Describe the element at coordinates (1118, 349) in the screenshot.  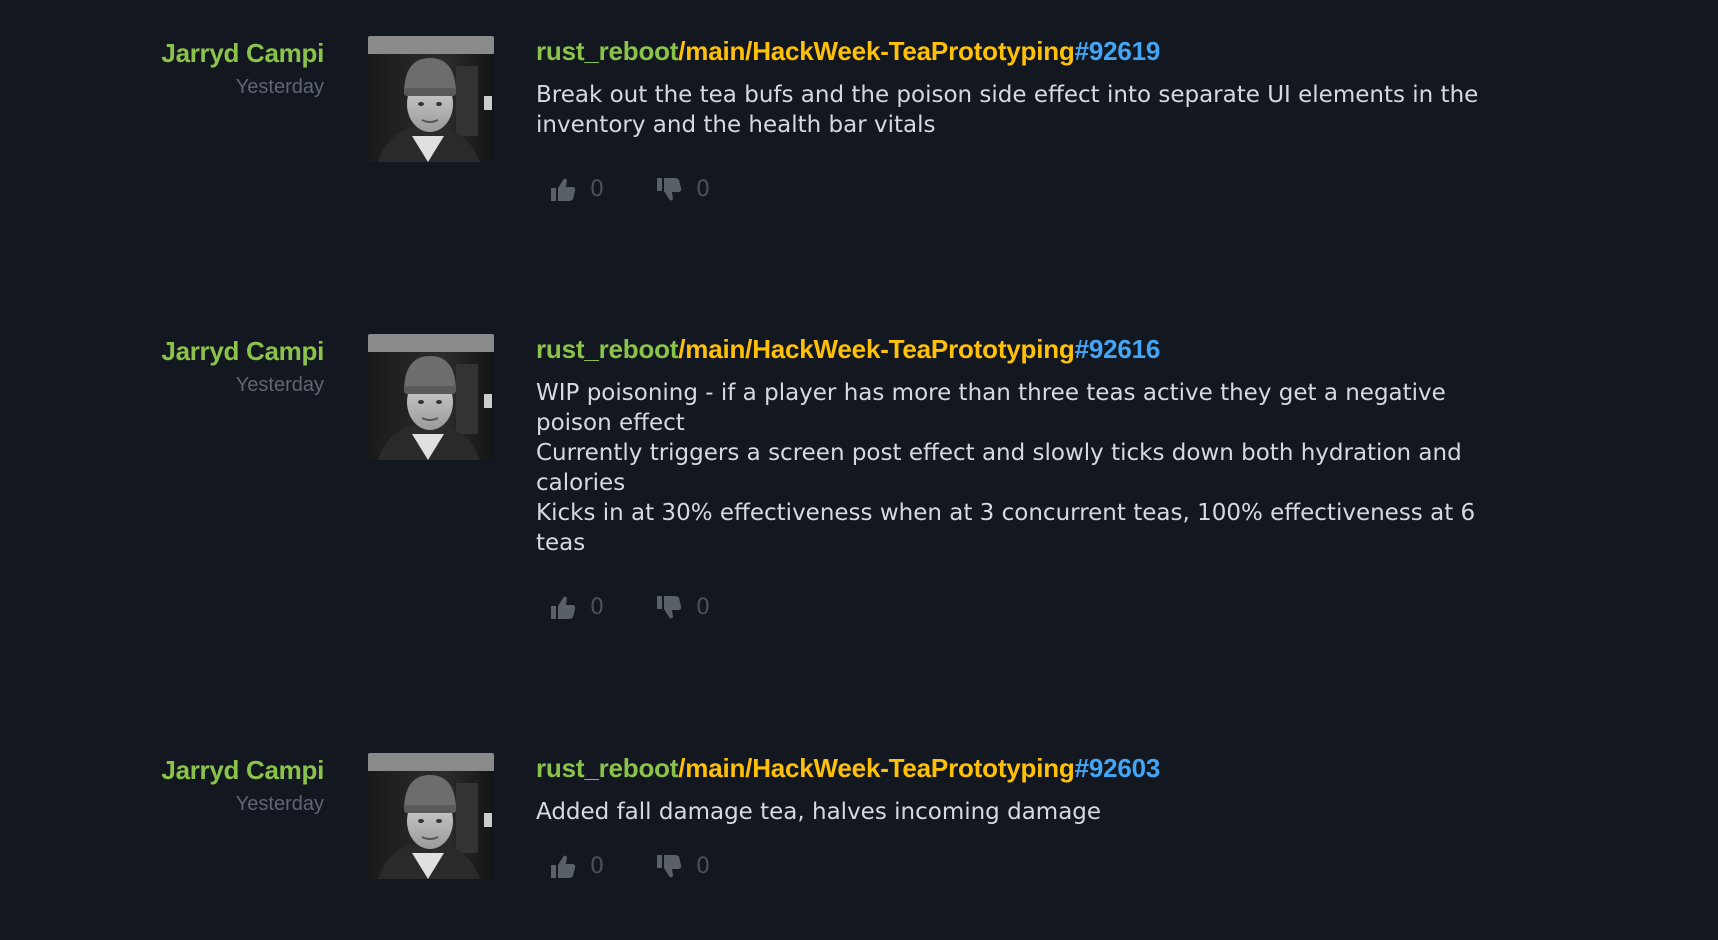
I see `changeset-id: #92616` at that location.